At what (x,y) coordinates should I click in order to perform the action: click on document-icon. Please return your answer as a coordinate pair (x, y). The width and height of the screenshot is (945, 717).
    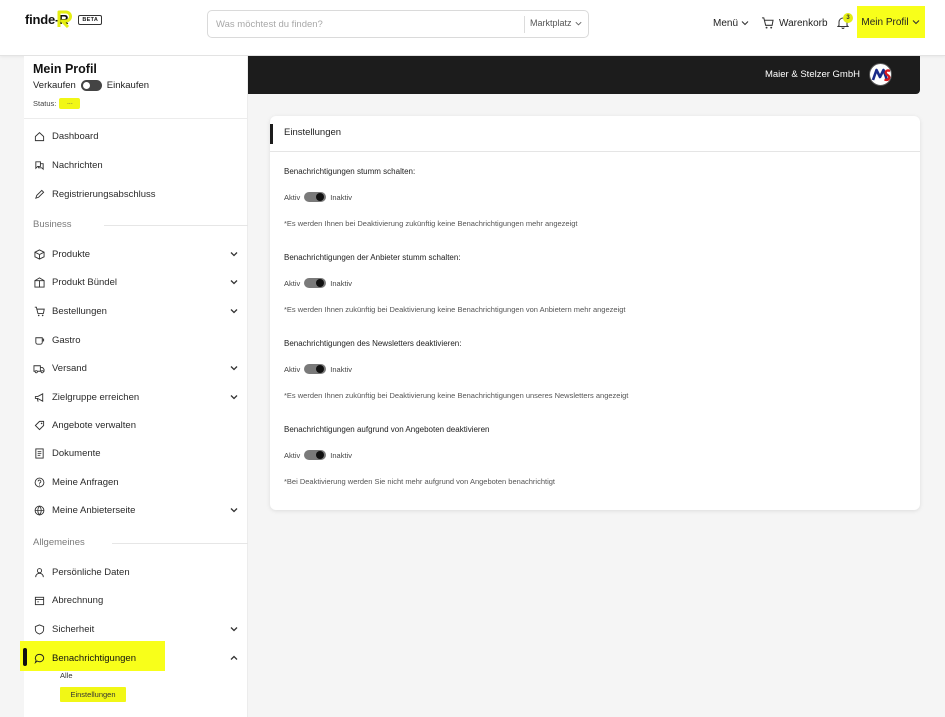
    Looking at the image, I should click on (39, 453).